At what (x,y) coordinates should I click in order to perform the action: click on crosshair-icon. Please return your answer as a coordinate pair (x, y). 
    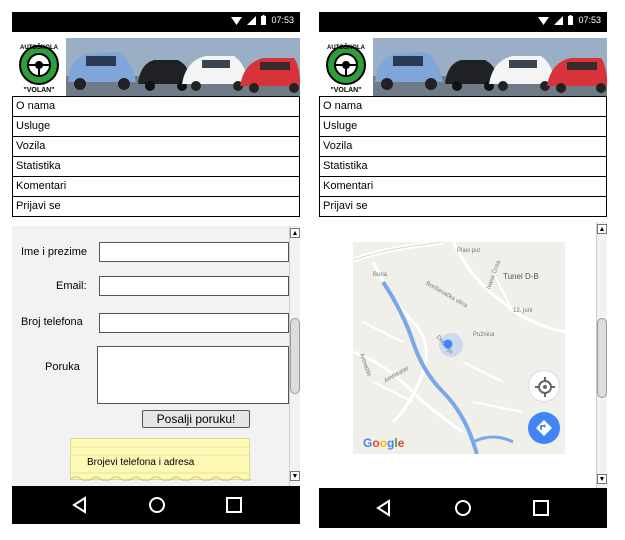
    Looking at the image, I should click on (545, 387).